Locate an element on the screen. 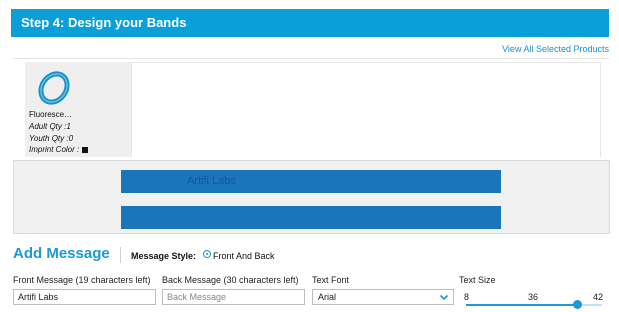 This screenshot has width=619, height=312. text-size-max: 42 is located at coordinates (598, 297).